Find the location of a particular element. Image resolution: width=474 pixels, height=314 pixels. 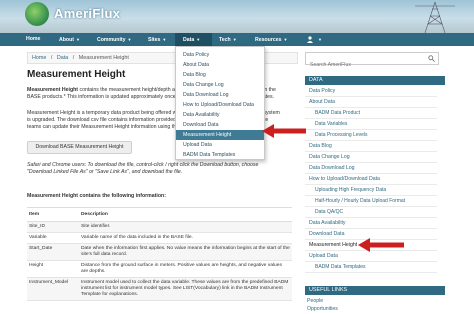

sidebar-item-badm-data-templates: BADM Data Templates is located at coordinates (371, 267).